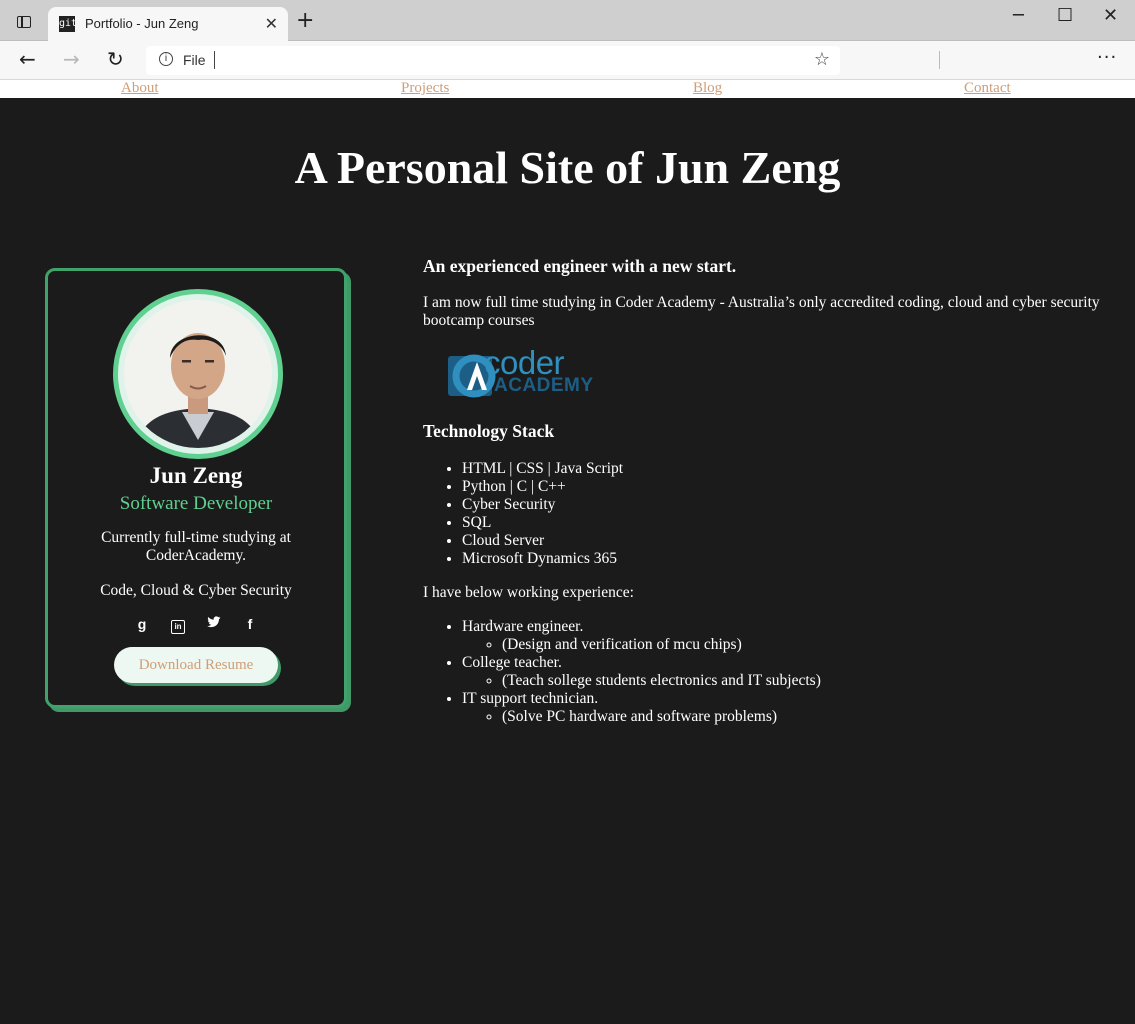 Image resolution: width=1135 pixels, height=1024 pixels. What do you see at coordinates (166, 59) in the screenshot?
I see `info-icon: i` at bounding box center [166, 59].